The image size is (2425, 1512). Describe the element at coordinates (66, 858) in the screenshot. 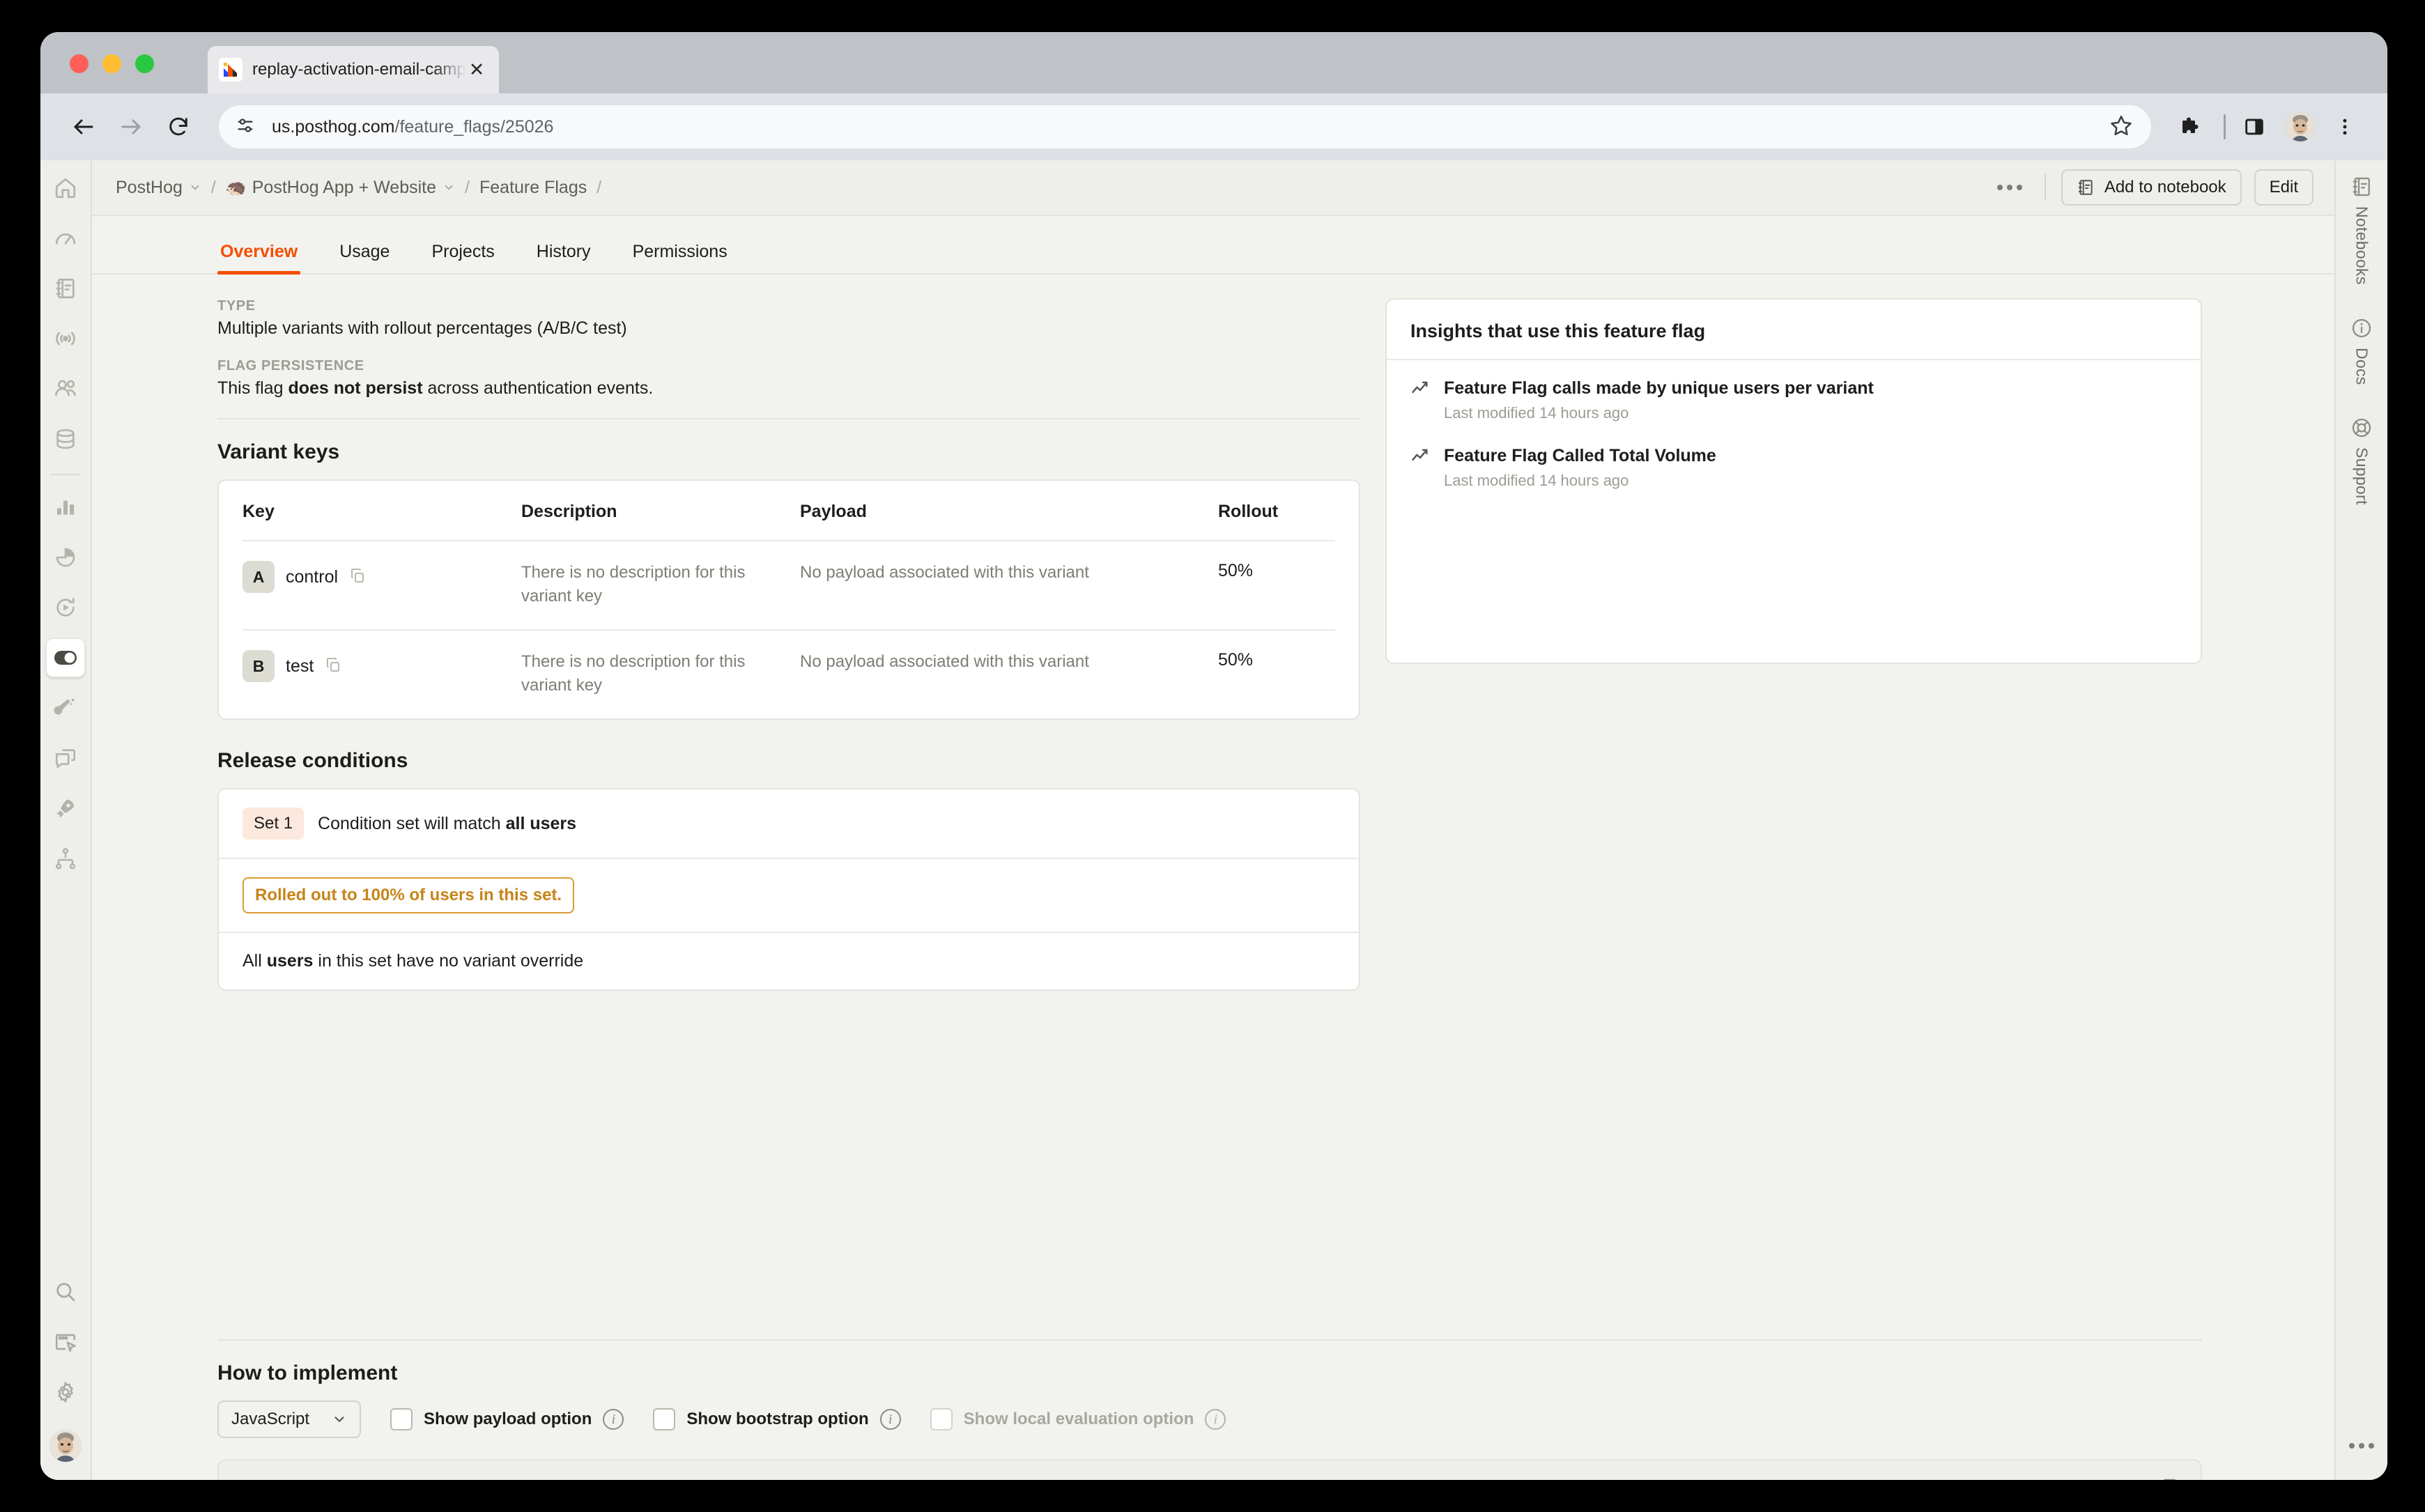

I see `sidebar-item-pipeline` at that location.